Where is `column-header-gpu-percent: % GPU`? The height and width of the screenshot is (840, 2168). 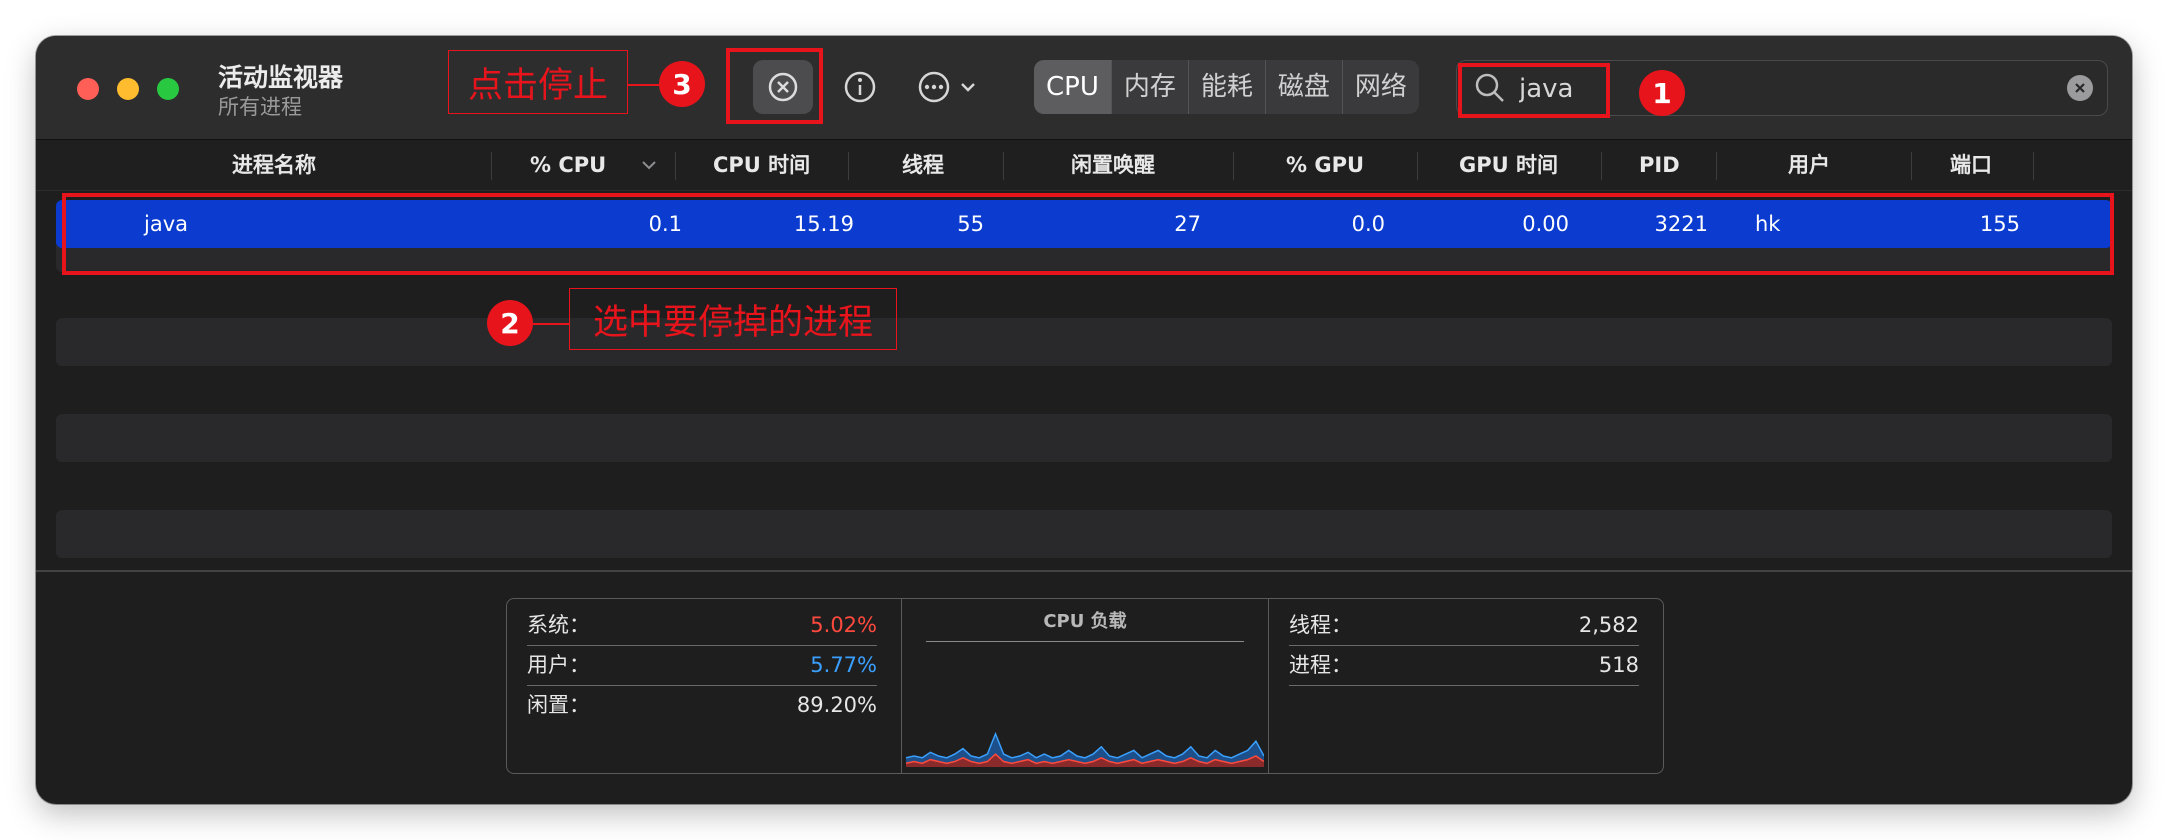
column-header-gpu-percent: % GPU is located at coordinates (1325, 165).